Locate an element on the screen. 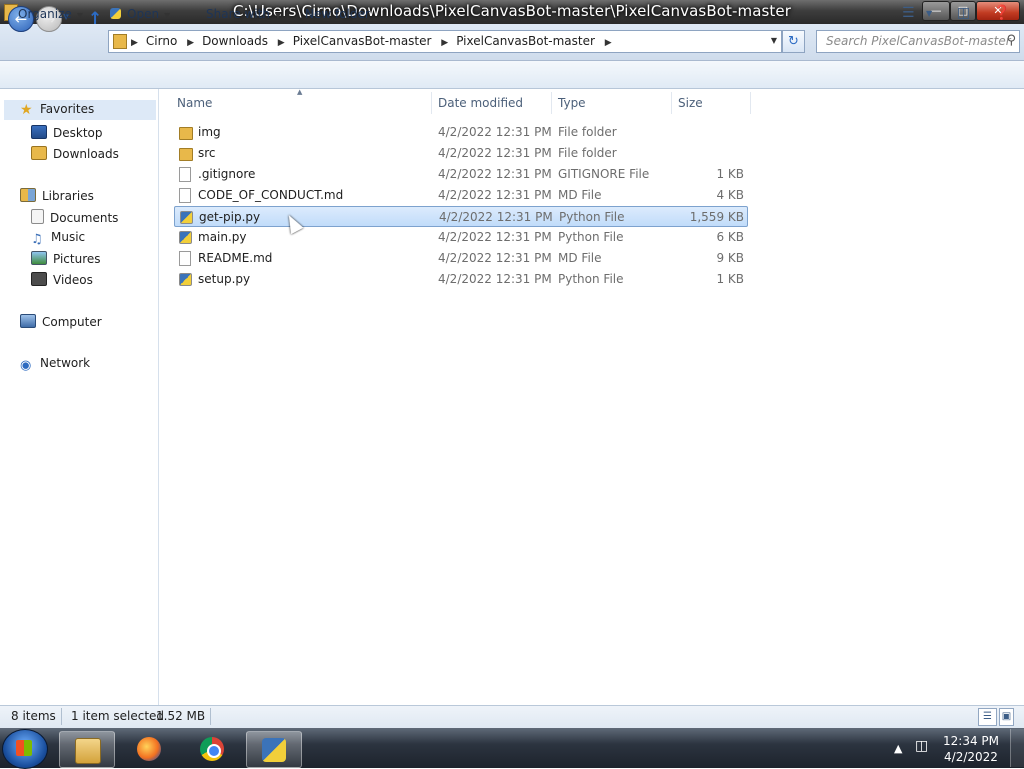 The image size is (1024, 769). sidebar-item-videos: Videos is located at coordinates (62, 279).